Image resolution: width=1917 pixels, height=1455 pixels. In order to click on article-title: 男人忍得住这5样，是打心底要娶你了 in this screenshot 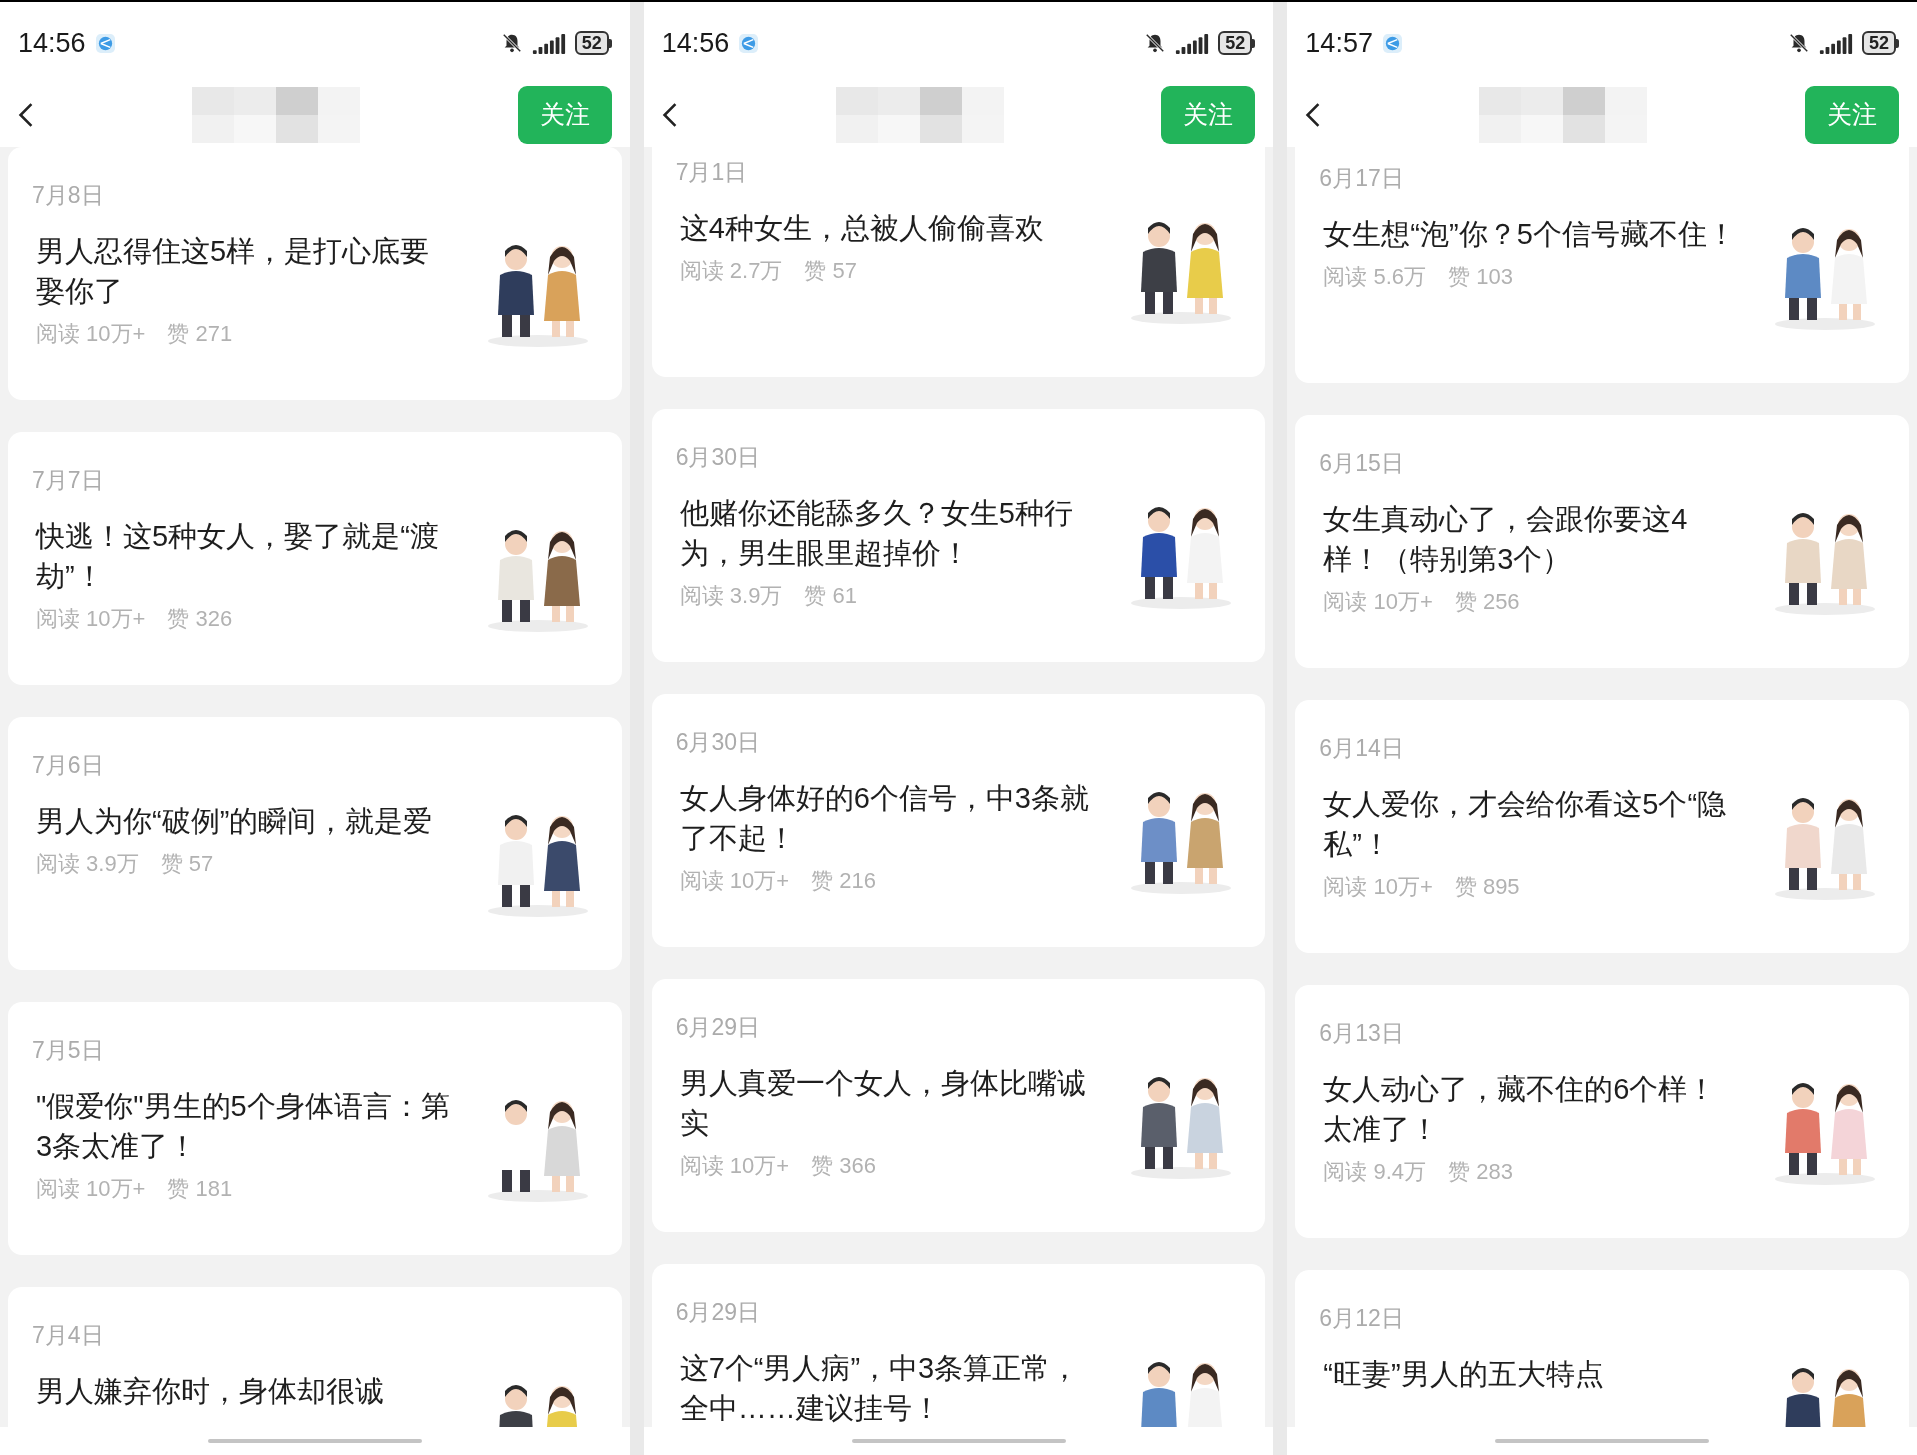, I will do `click(233, 271)`.